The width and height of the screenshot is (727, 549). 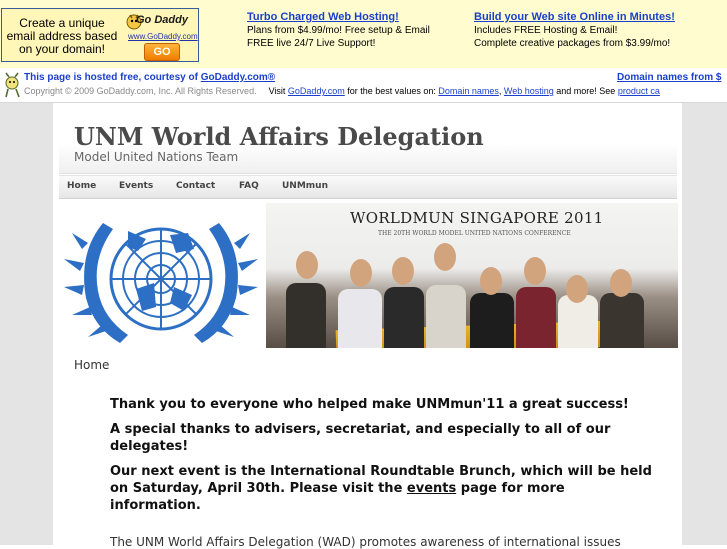 I want to click on nav-item-home: Home, so click(x=81, y=186).